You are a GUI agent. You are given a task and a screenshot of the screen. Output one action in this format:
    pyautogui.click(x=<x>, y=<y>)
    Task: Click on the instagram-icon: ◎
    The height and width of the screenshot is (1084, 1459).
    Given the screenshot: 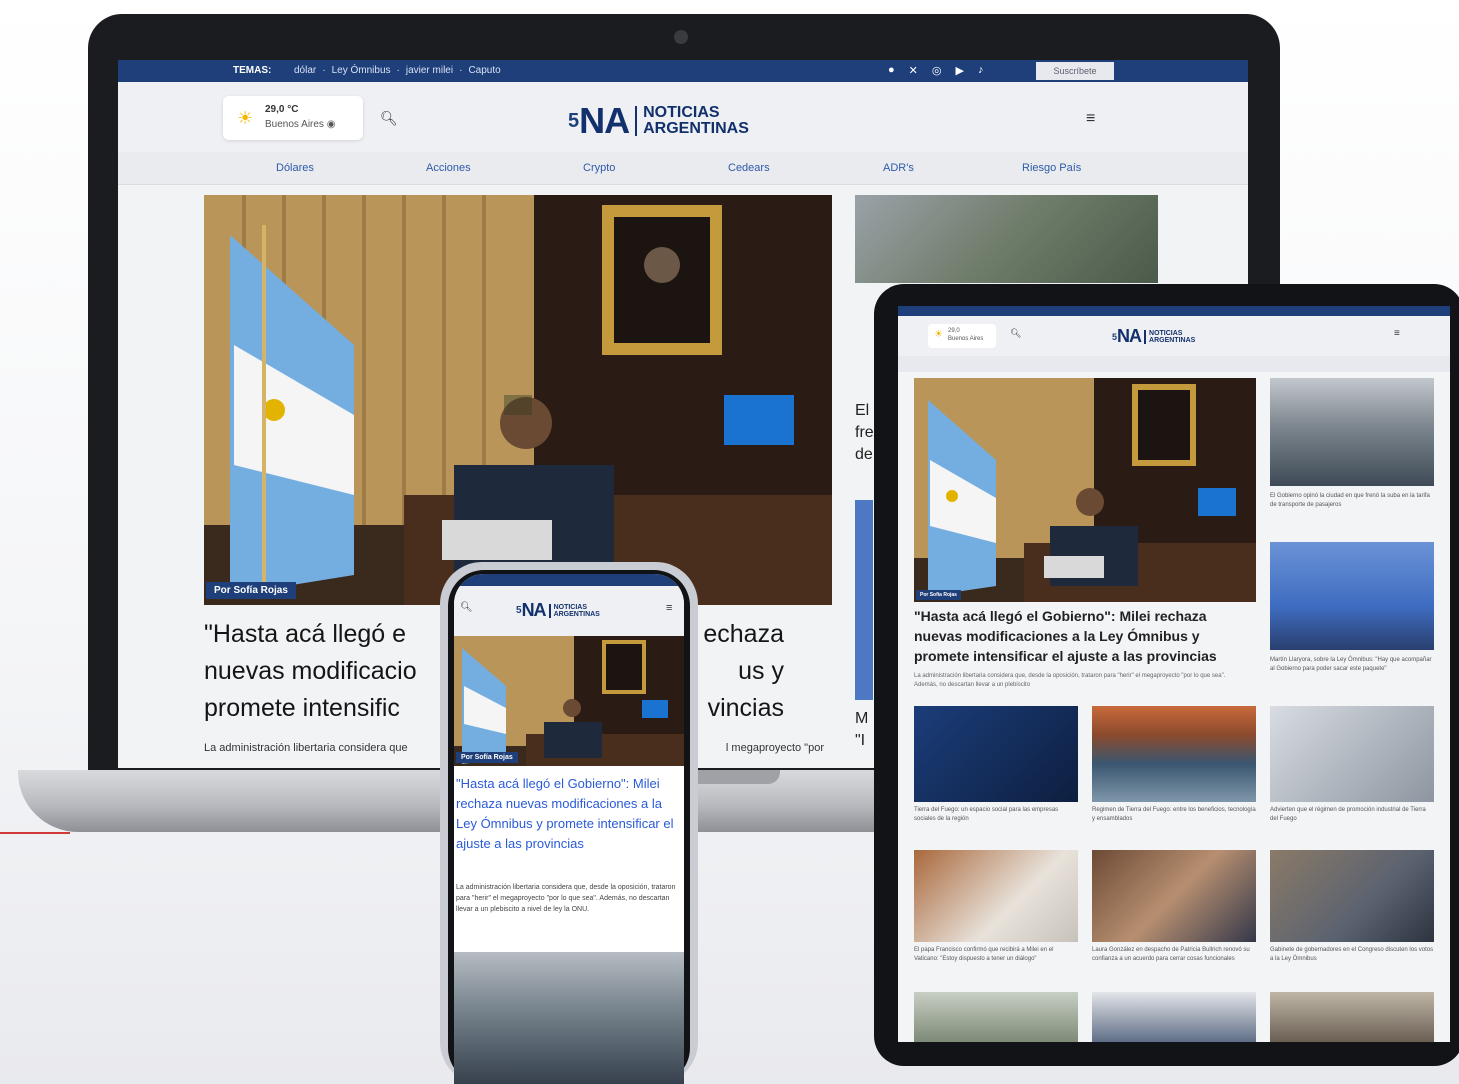 What is the action you would take?
    pyautogui.click(x=937, y=70)
    